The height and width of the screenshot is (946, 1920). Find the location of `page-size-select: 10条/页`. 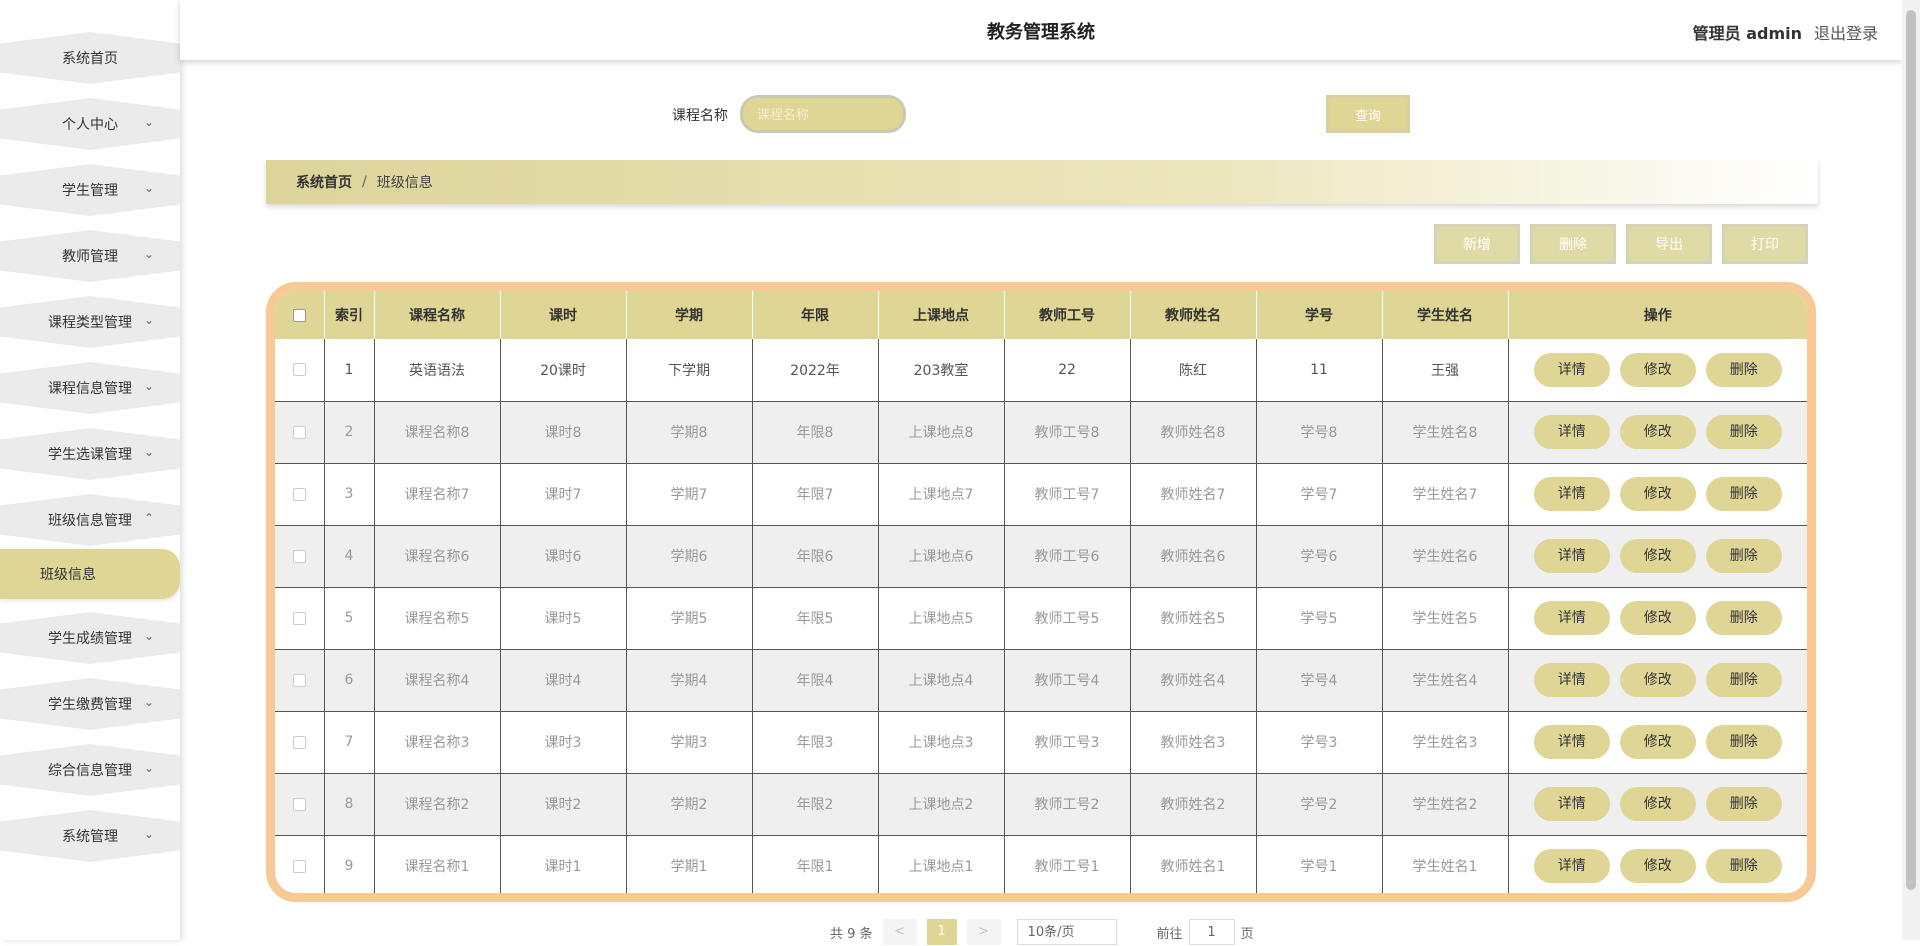

page-size-select: 10条/页 is located at coordinates (1066, 932).